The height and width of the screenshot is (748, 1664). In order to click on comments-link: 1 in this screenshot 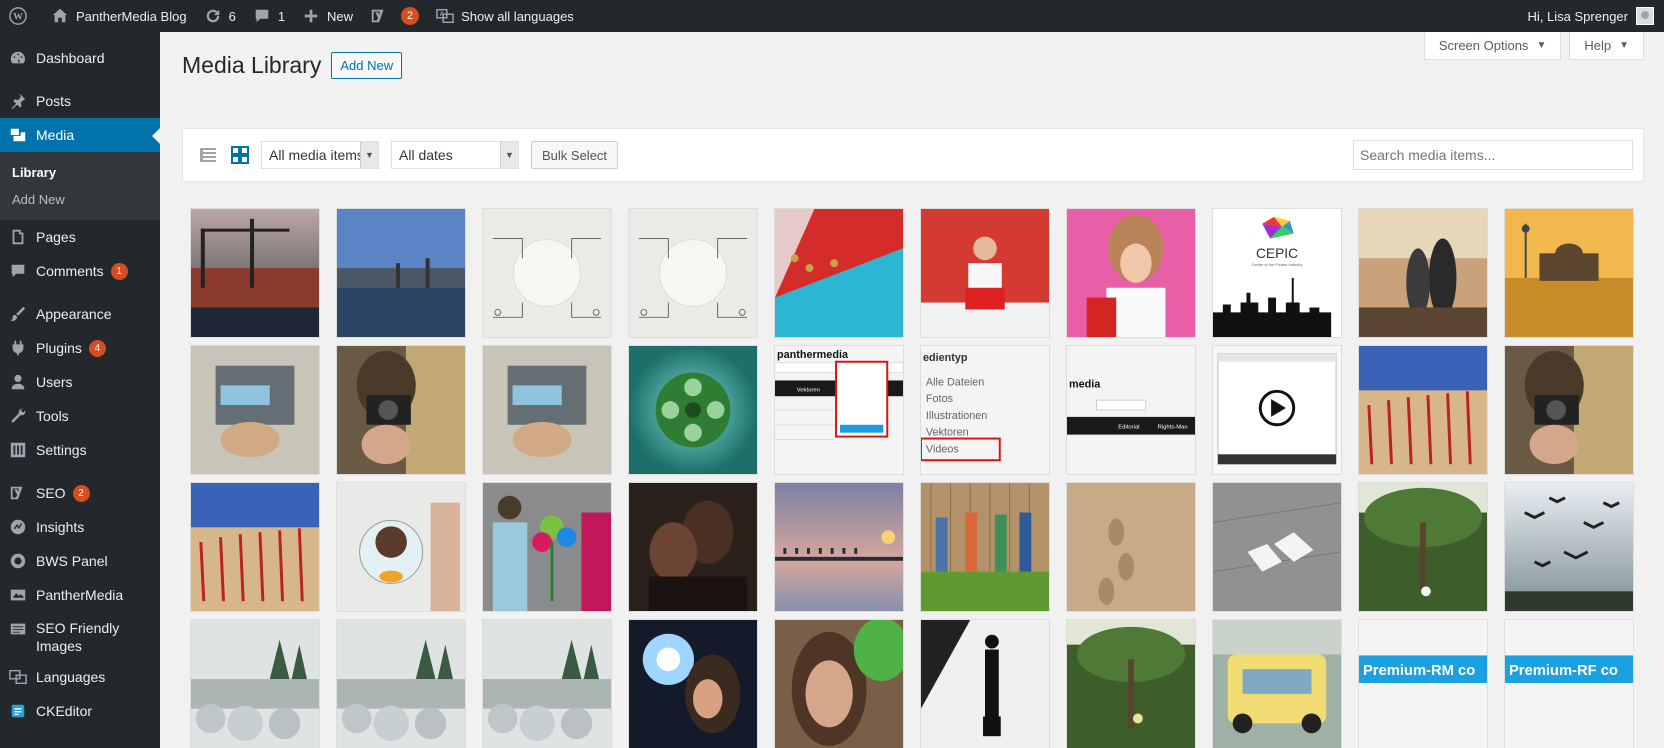, I will do `click(268, 16)`.